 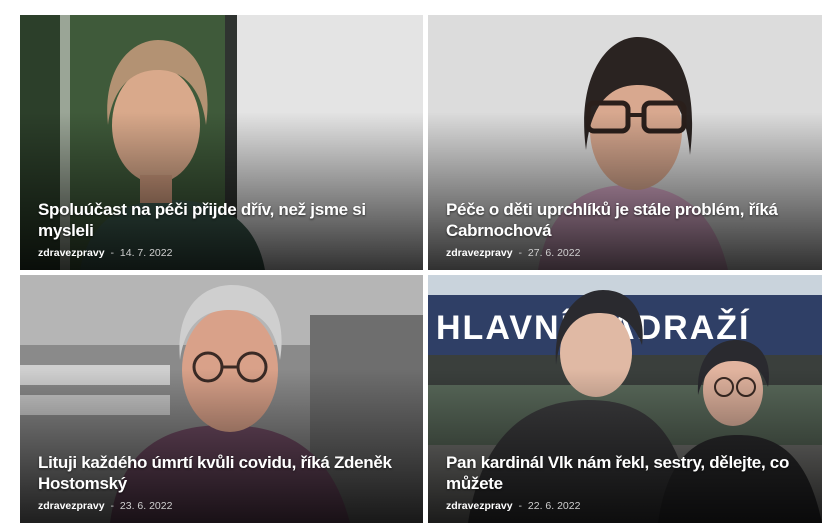 I want to click on article-date: 22. 6. 2022, so click(x=554, y=506).